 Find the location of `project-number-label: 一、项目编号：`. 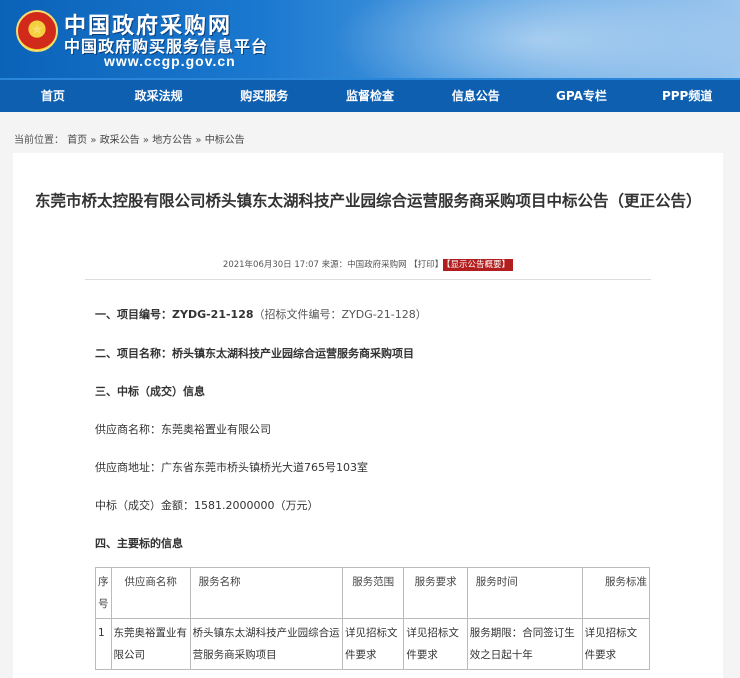

project-number-label: 一、项目编号： is located at coordinates (133, 314).